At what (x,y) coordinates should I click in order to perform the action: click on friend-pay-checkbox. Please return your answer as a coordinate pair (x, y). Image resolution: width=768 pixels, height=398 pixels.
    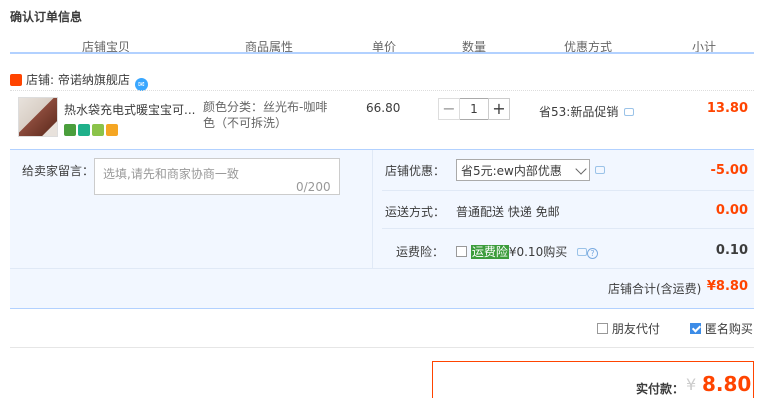
    Looking at the image, I should click on (602, 328).